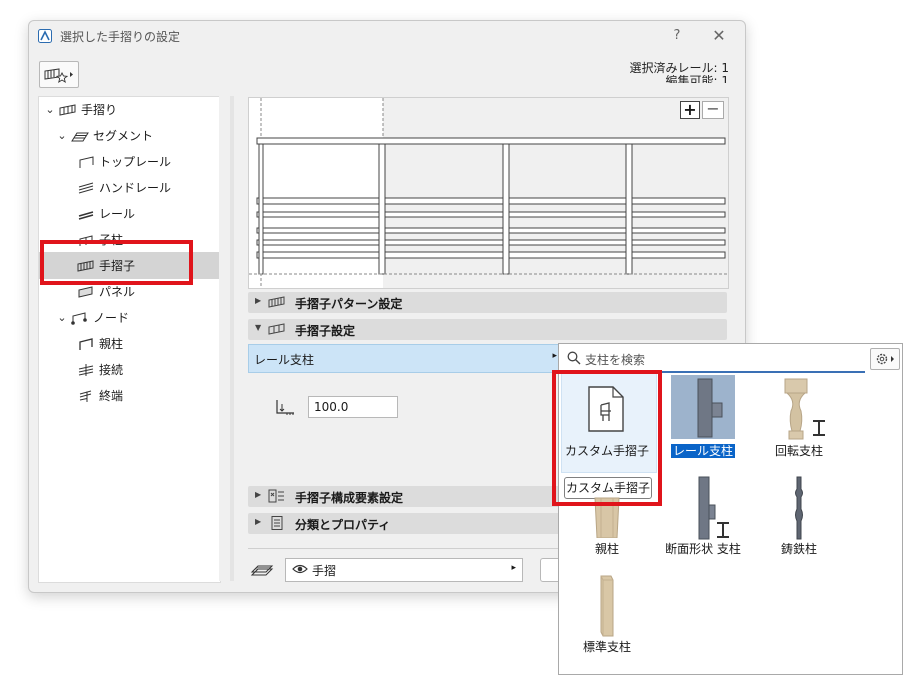 This screenshot has width=922, height=675. What do you see at coordinates (129, 110) in the screenshot?
I see `tree-item: ⌄ 手摺り` at bounding box center [129, 110].